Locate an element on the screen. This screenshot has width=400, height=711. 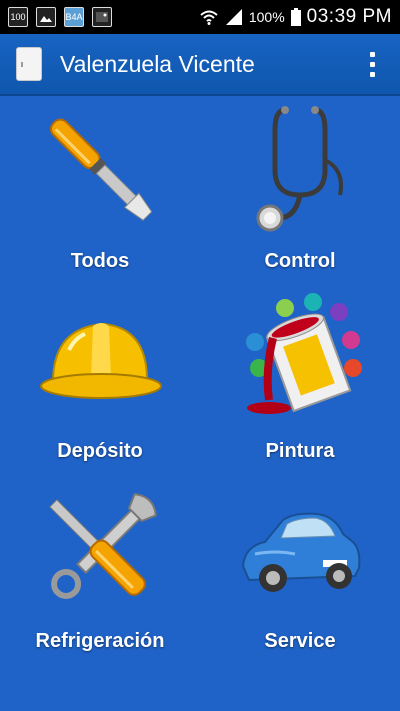
app-title: Valenzuela Vicente is located at coordinates (157, 63).